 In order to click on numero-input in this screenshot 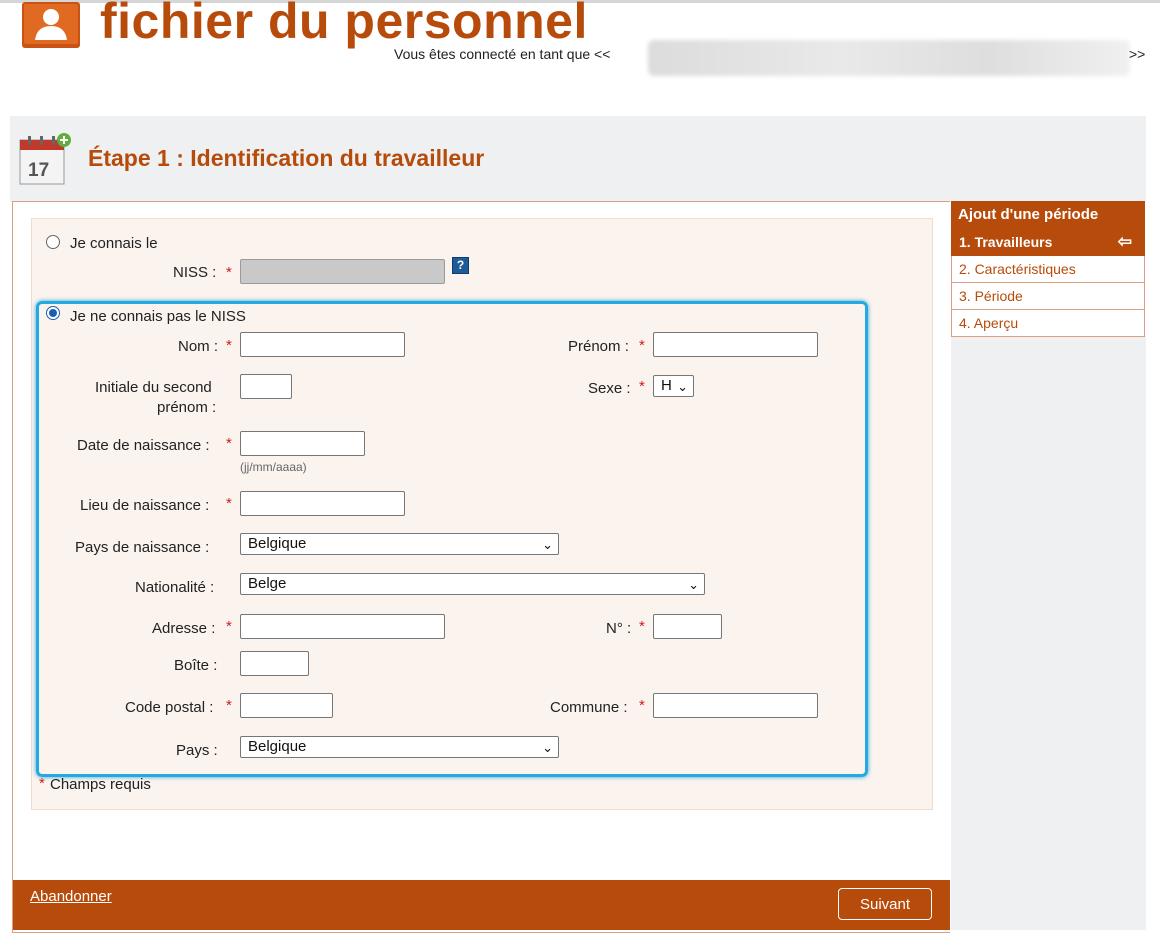, I will do `click(687, 626)`.